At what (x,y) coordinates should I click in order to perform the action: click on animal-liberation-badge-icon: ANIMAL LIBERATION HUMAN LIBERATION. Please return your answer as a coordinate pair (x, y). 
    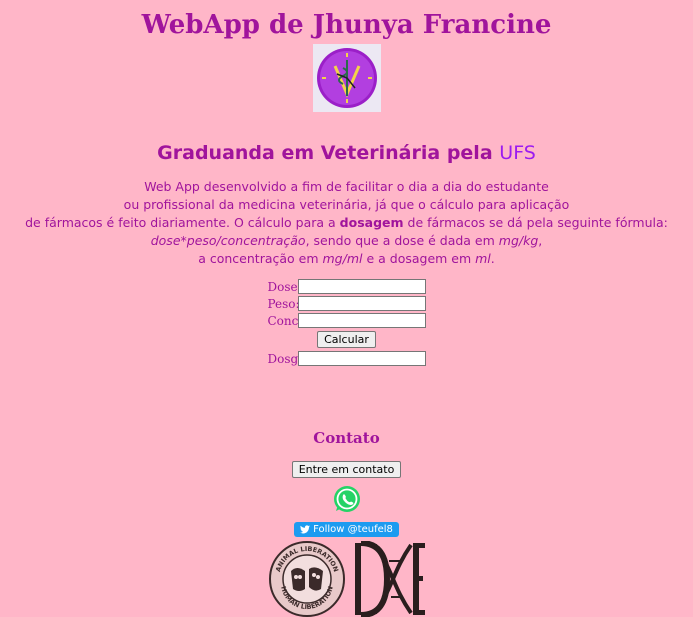
    Looking at the image, I should click on (306, 579).